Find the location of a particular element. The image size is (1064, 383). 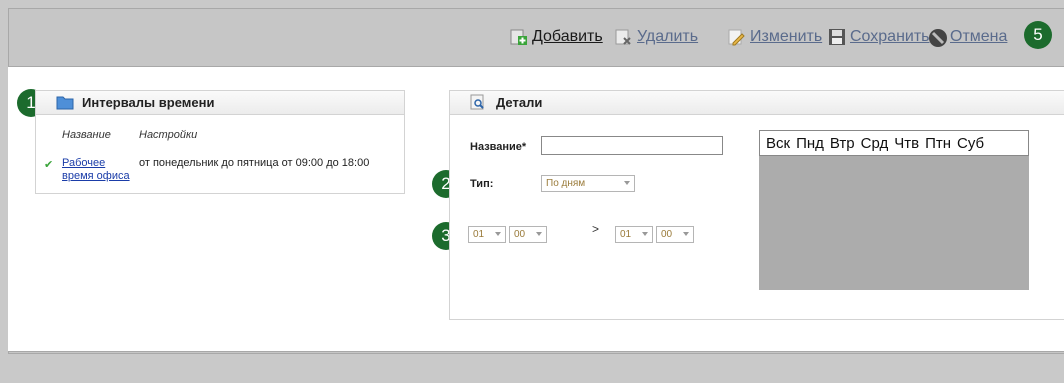

to-minute-value: 00 is located at coordinates (667, 234).